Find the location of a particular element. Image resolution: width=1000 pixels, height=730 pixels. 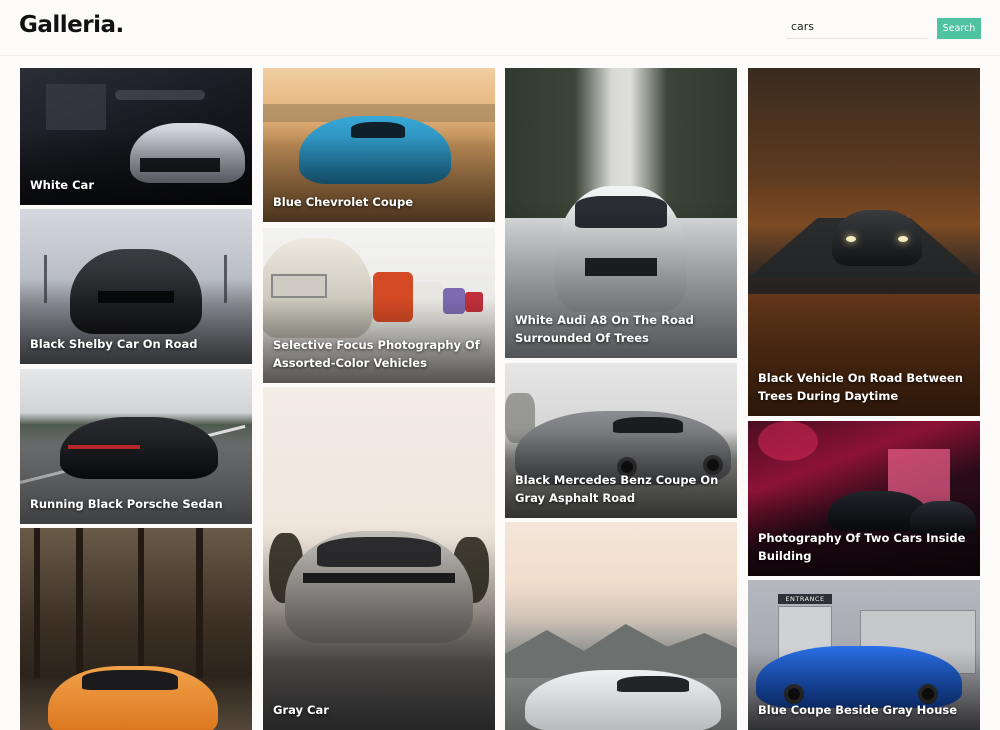

photo-caption: Blue Coupe Beside Gray House is located at coordinates (858, 710).